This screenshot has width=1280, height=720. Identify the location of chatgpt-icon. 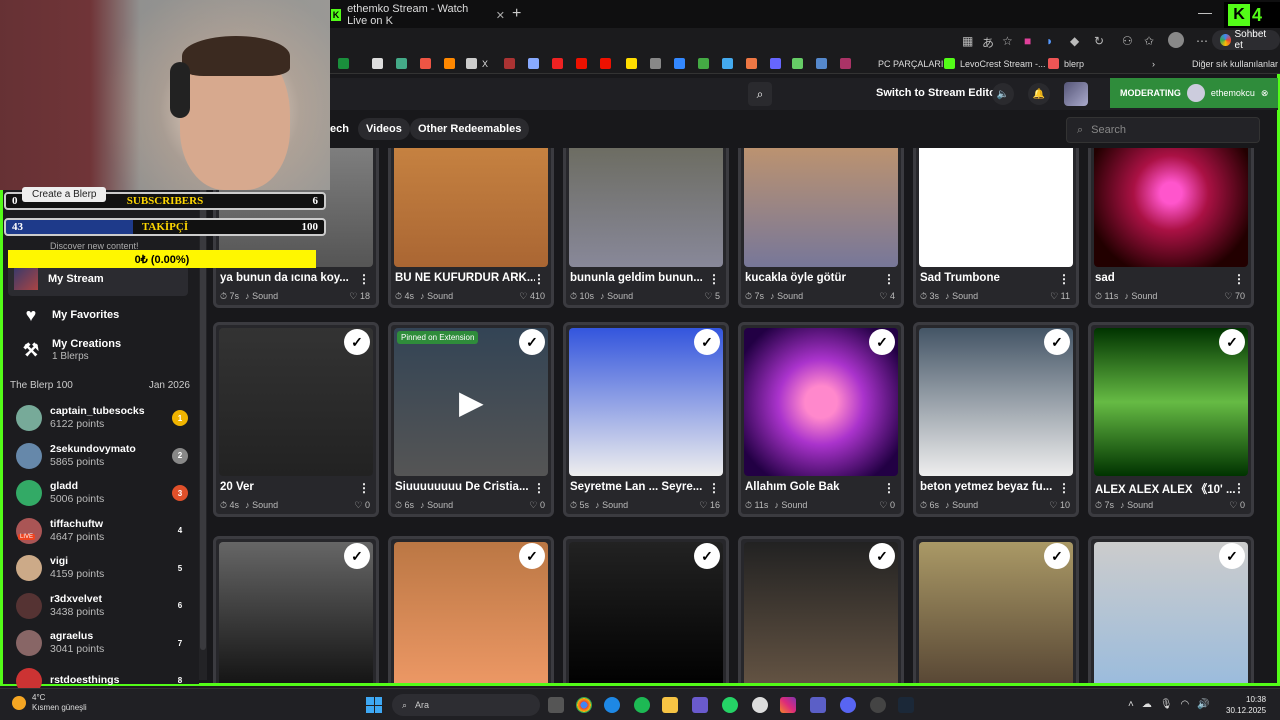
(760, 705).